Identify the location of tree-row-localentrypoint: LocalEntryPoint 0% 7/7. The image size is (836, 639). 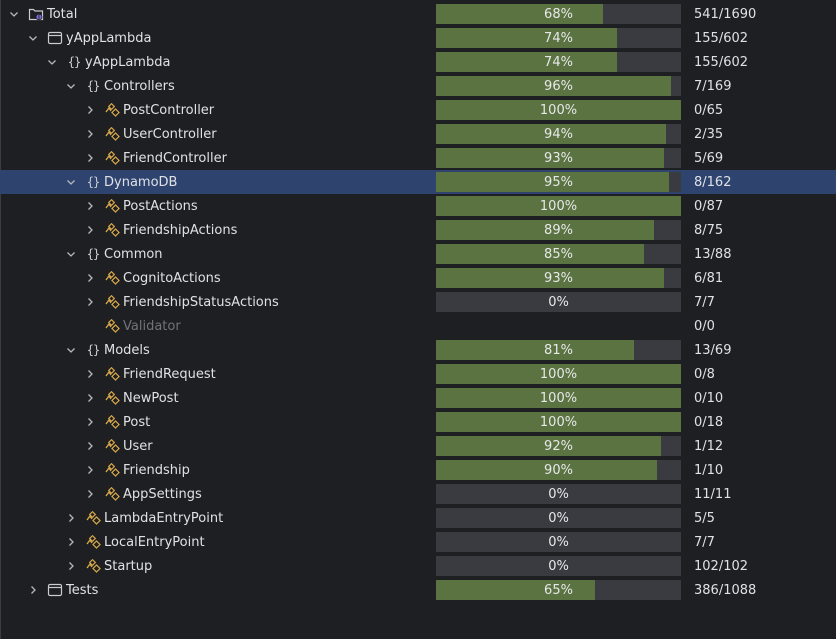
(418, 542).